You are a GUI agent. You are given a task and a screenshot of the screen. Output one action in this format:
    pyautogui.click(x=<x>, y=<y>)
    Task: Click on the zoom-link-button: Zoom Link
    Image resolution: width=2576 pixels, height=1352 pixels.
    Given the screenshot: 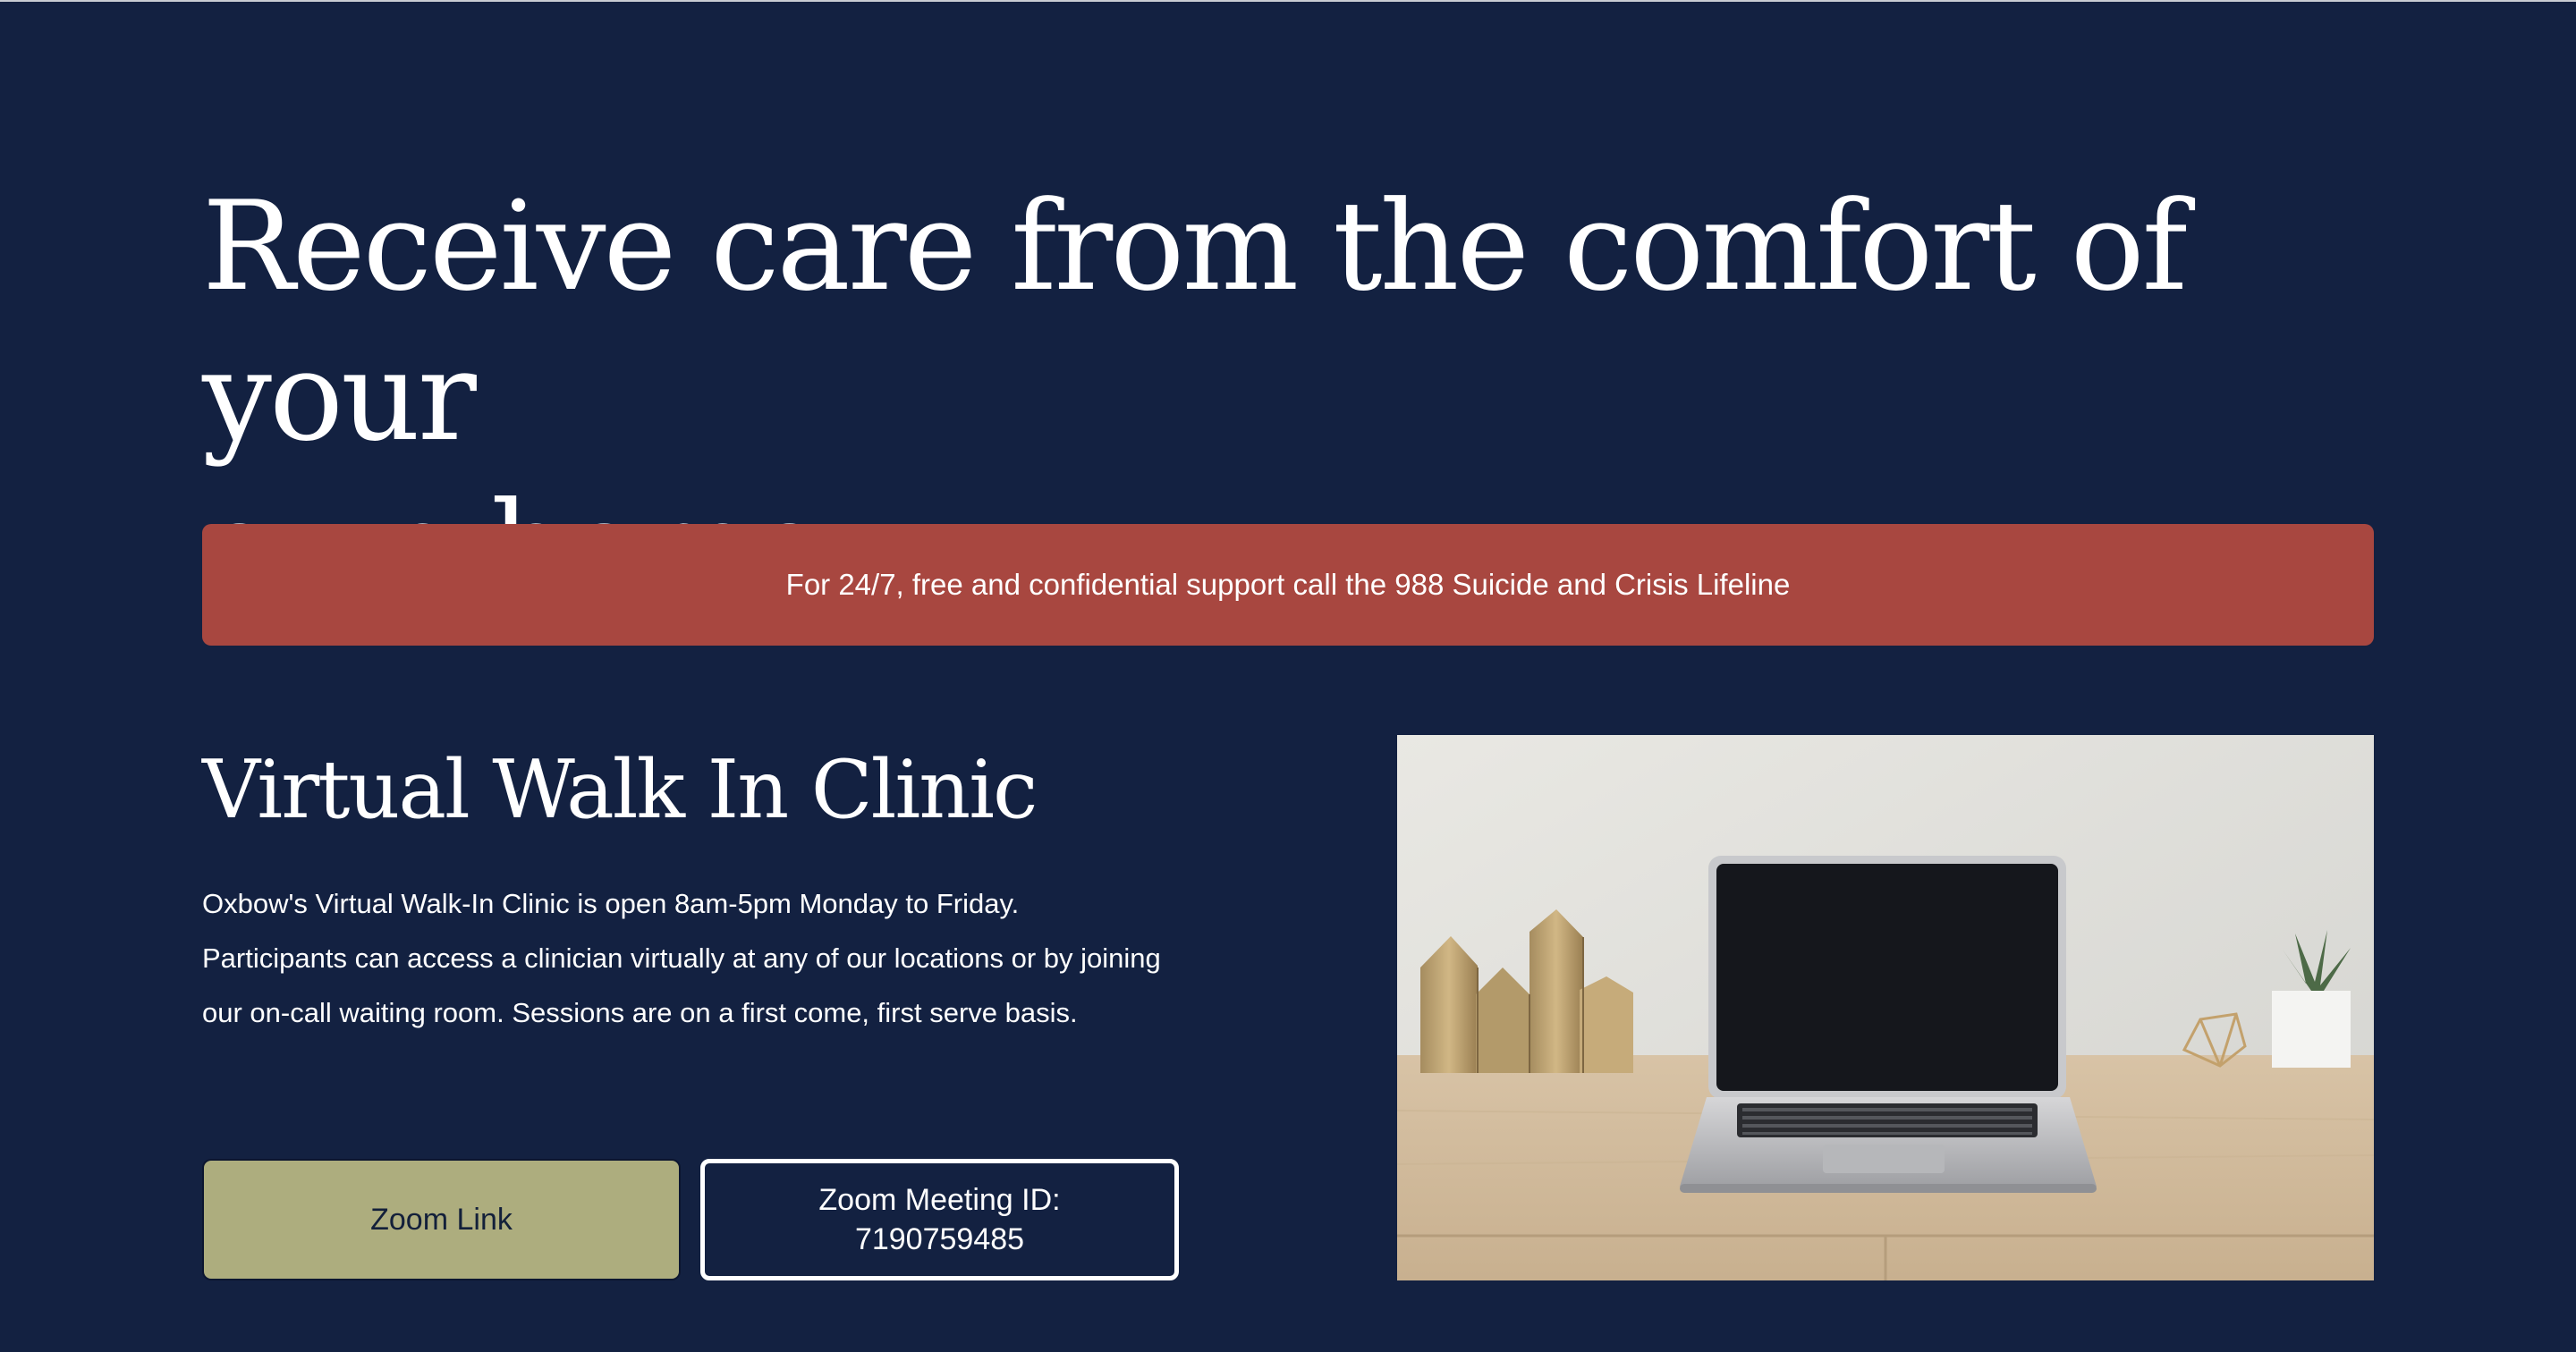 What is the action you would take?
    pyautogui.click(x=441, y=1219)
    